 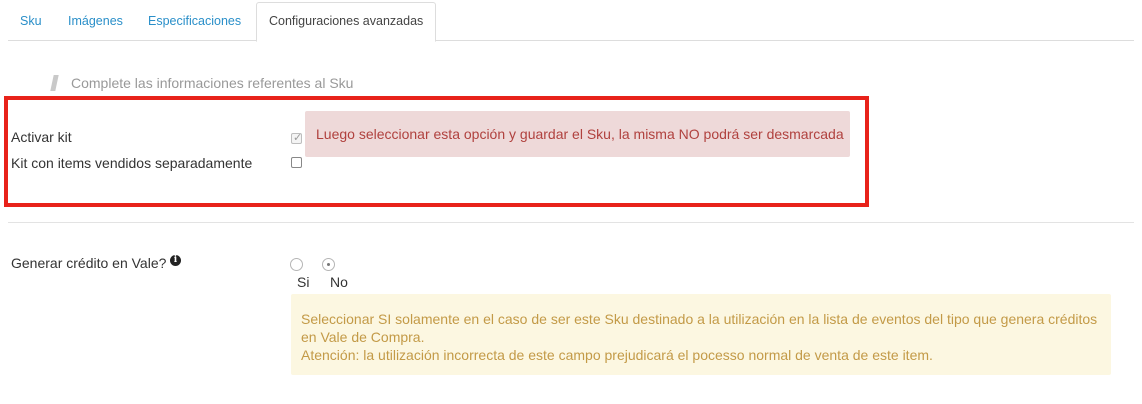 What do you see at coordinates (175, 260) in the screenshot?
I see `info-icon: i` at bounding box center [175, 260].